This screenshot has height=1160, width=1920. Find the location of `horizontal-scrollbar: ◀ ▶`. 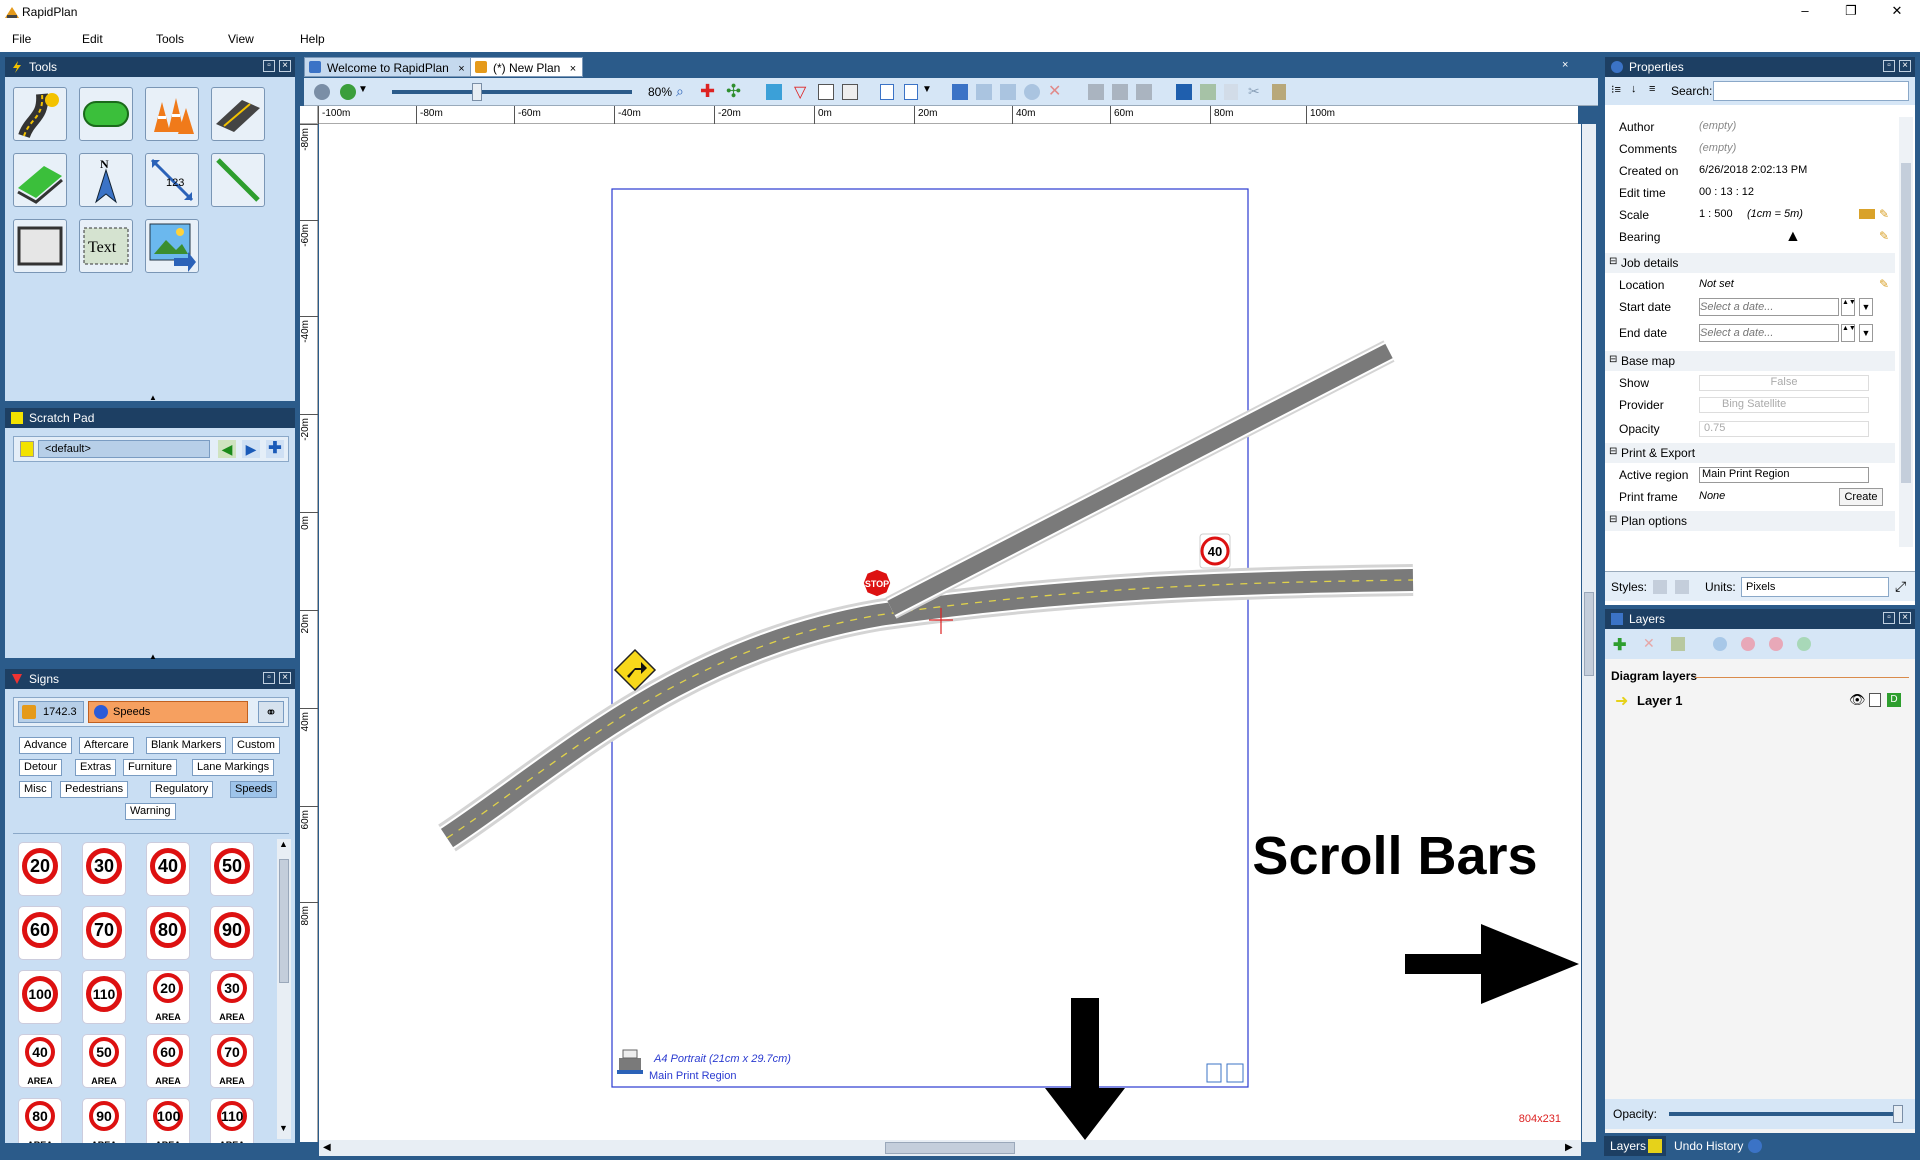

horizontal-scrollbar: ◀ ▶ is located at coordinates (950, 1148).